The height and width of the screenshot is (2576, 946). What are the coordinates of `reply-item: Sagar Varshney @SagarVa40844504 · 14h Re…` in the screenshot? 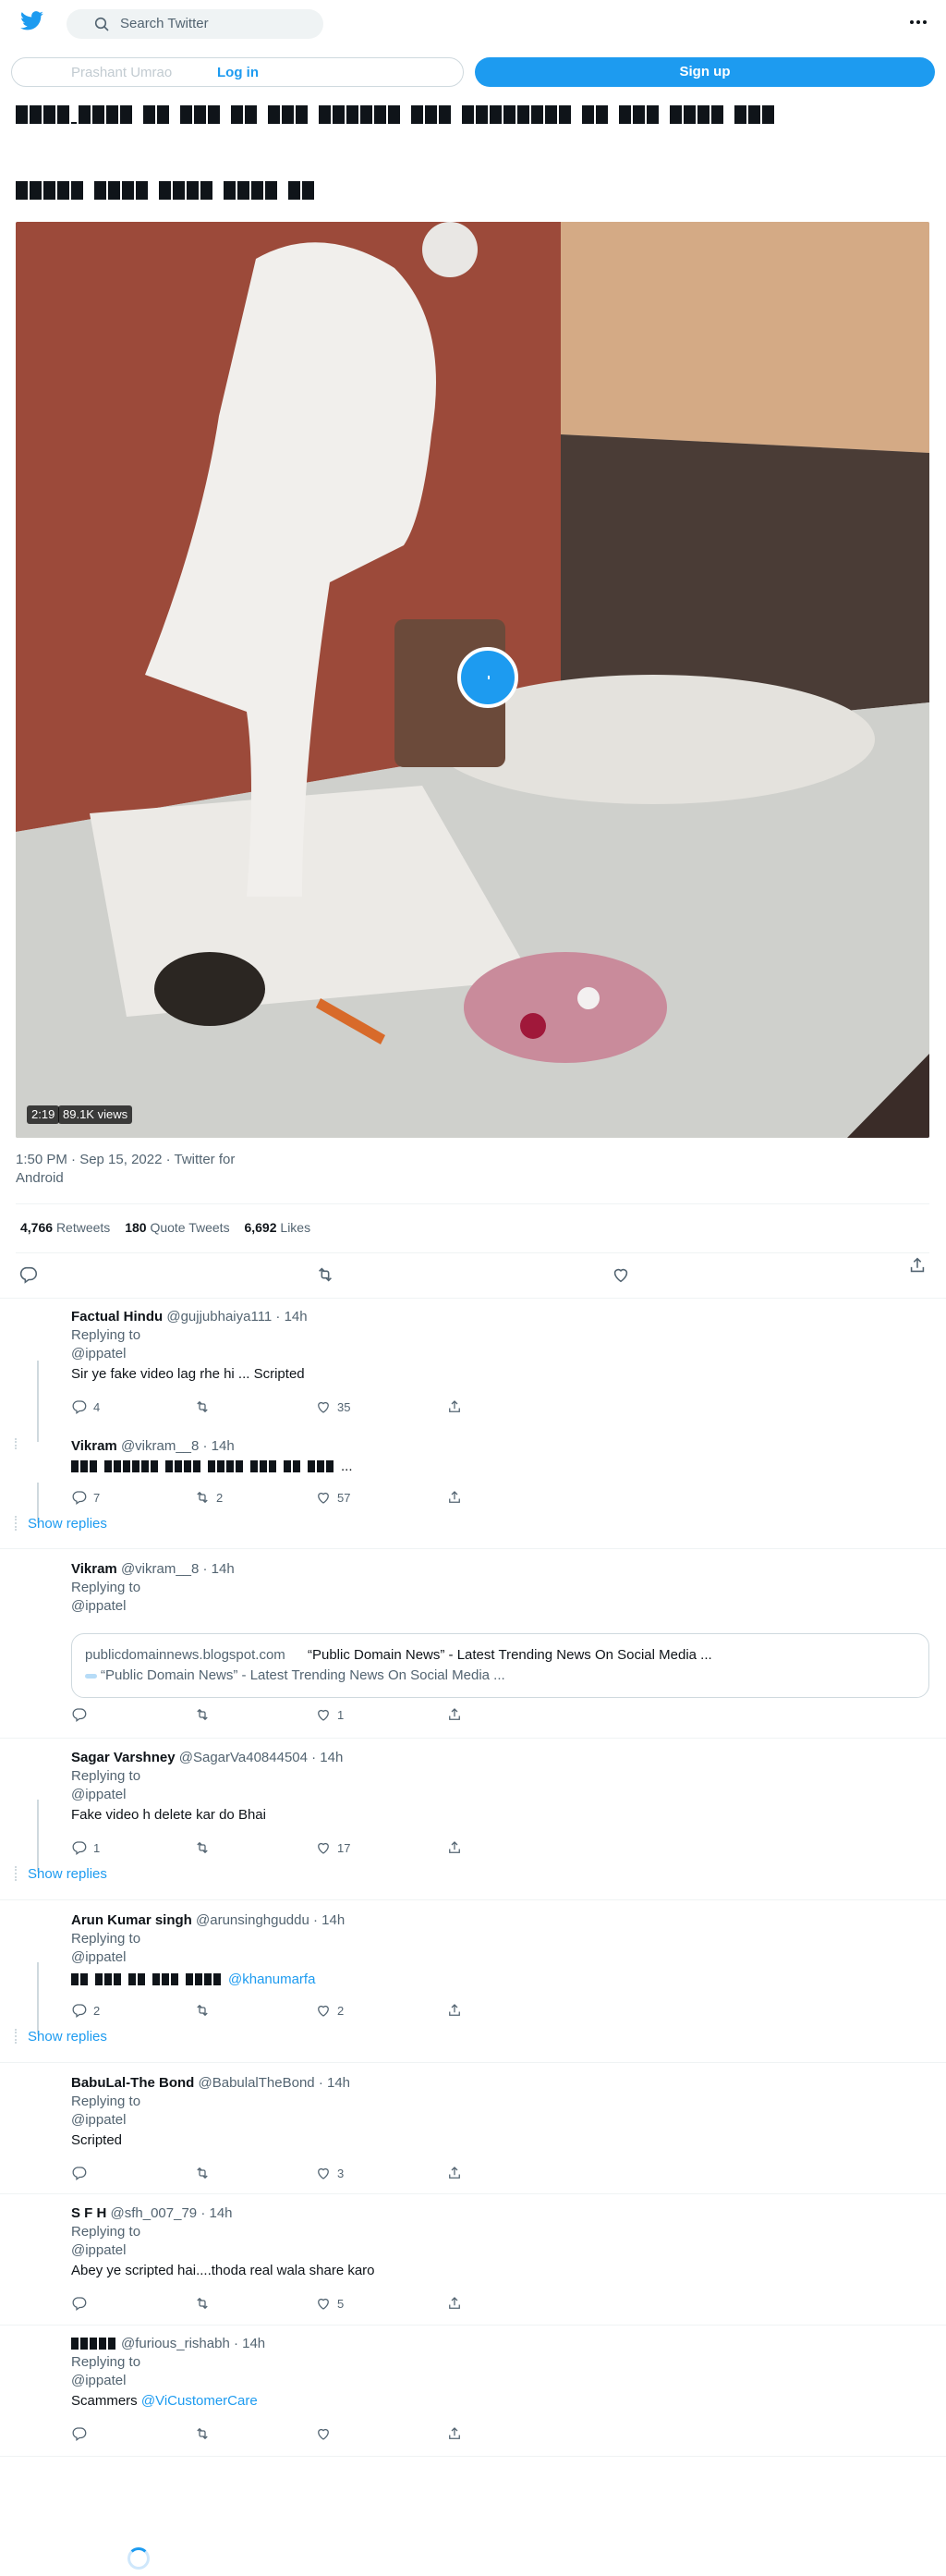 It's located at (473, 1819).